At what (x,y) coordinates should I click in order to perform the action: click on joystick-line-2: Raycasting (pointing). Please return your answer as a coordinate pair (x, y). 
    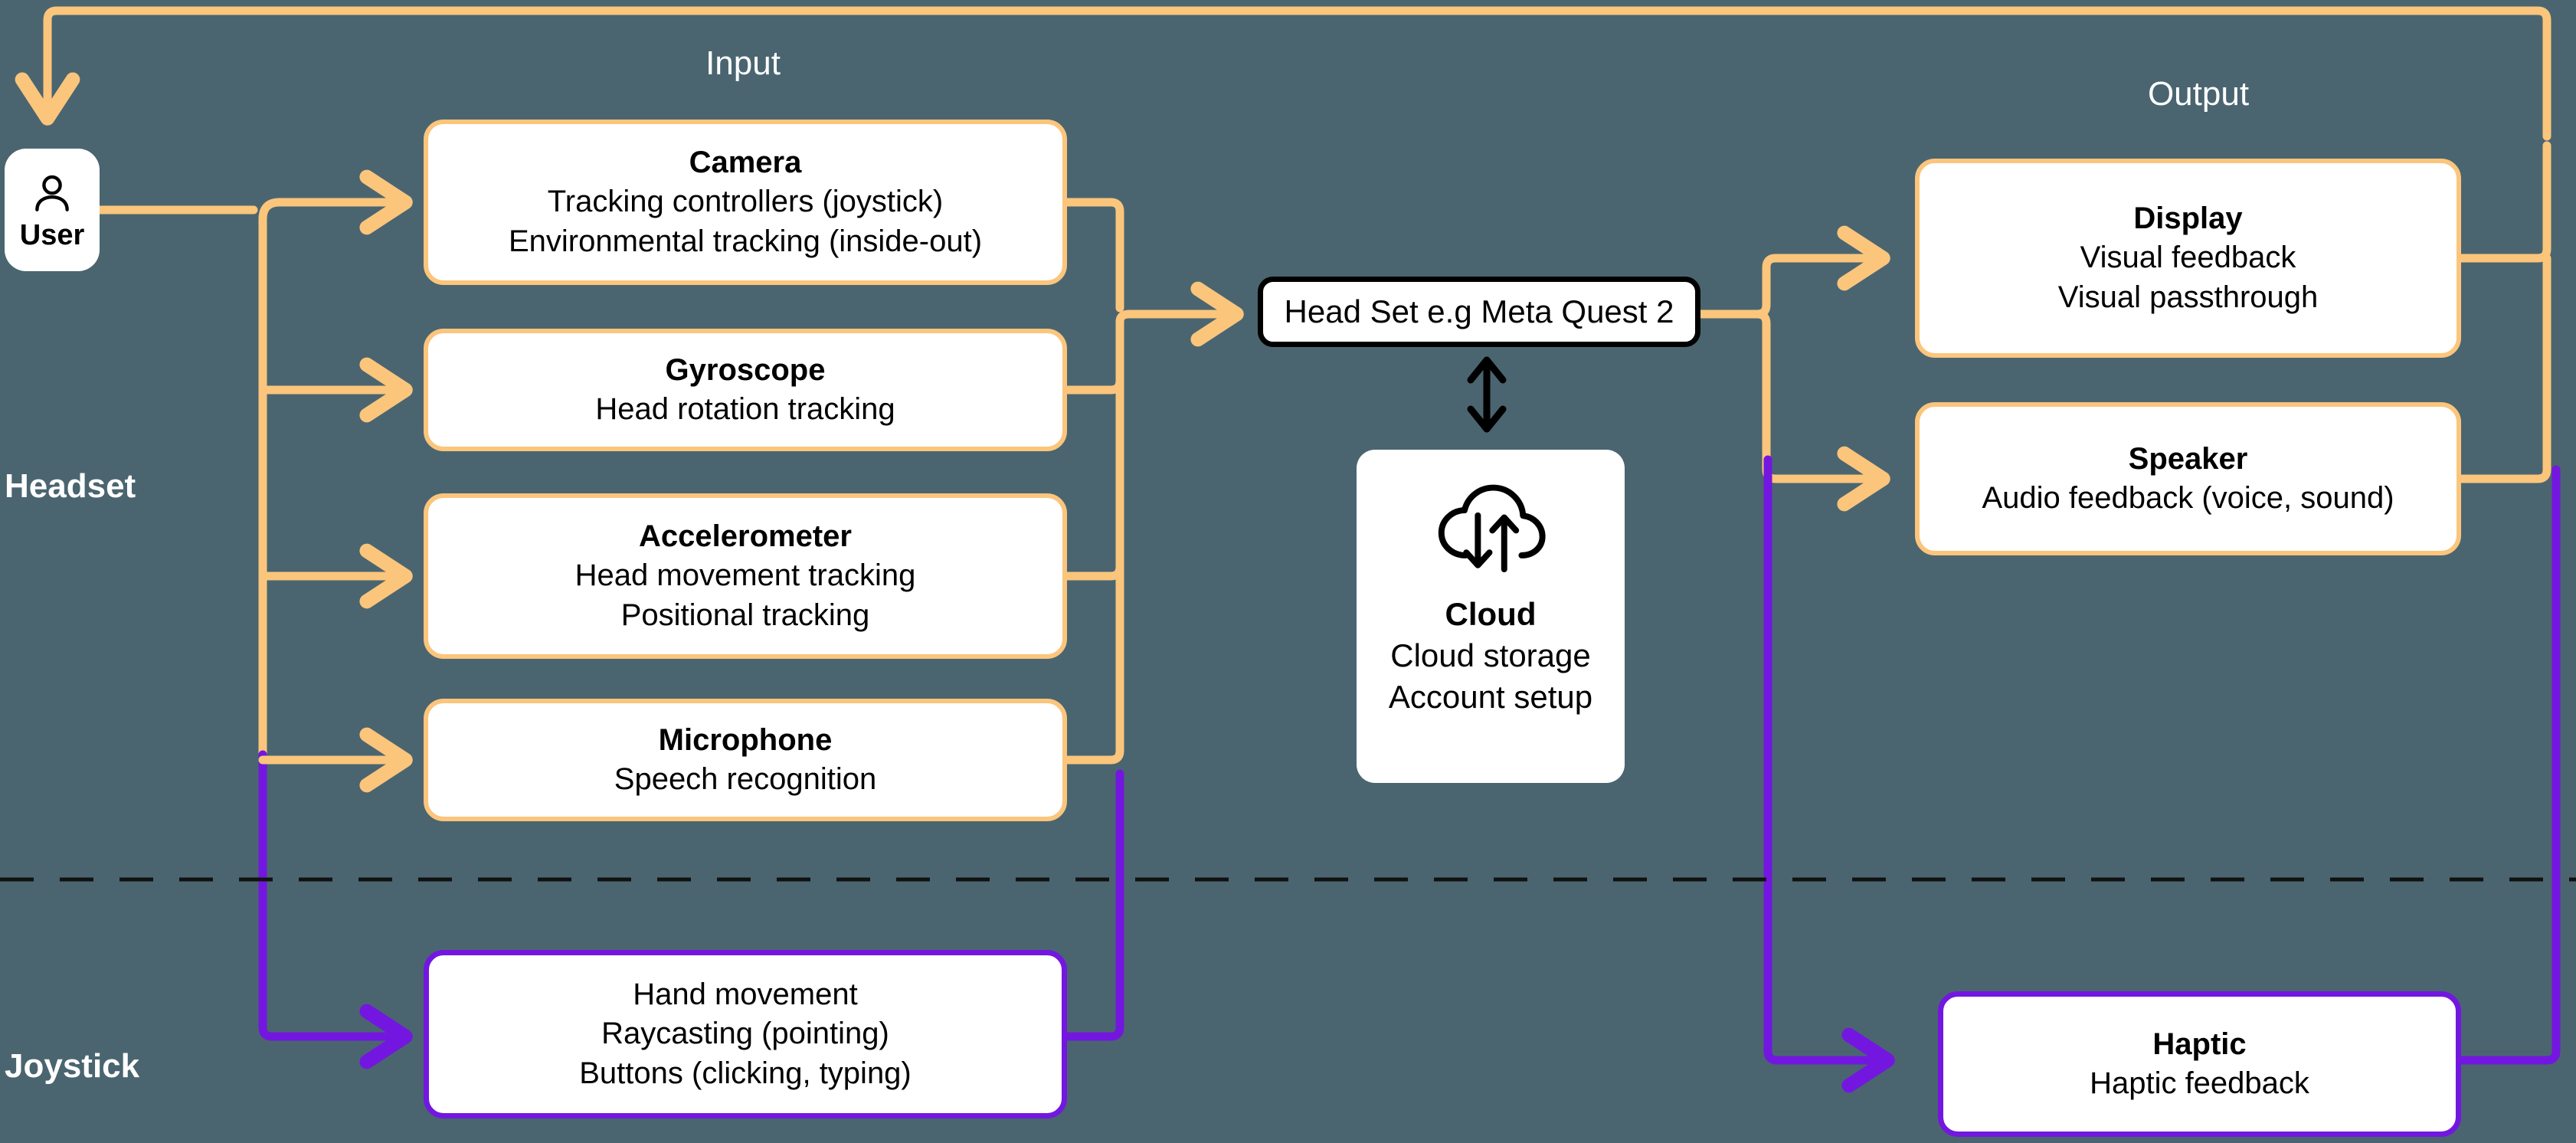
    Looking at the image, I should click on (745, 1034).